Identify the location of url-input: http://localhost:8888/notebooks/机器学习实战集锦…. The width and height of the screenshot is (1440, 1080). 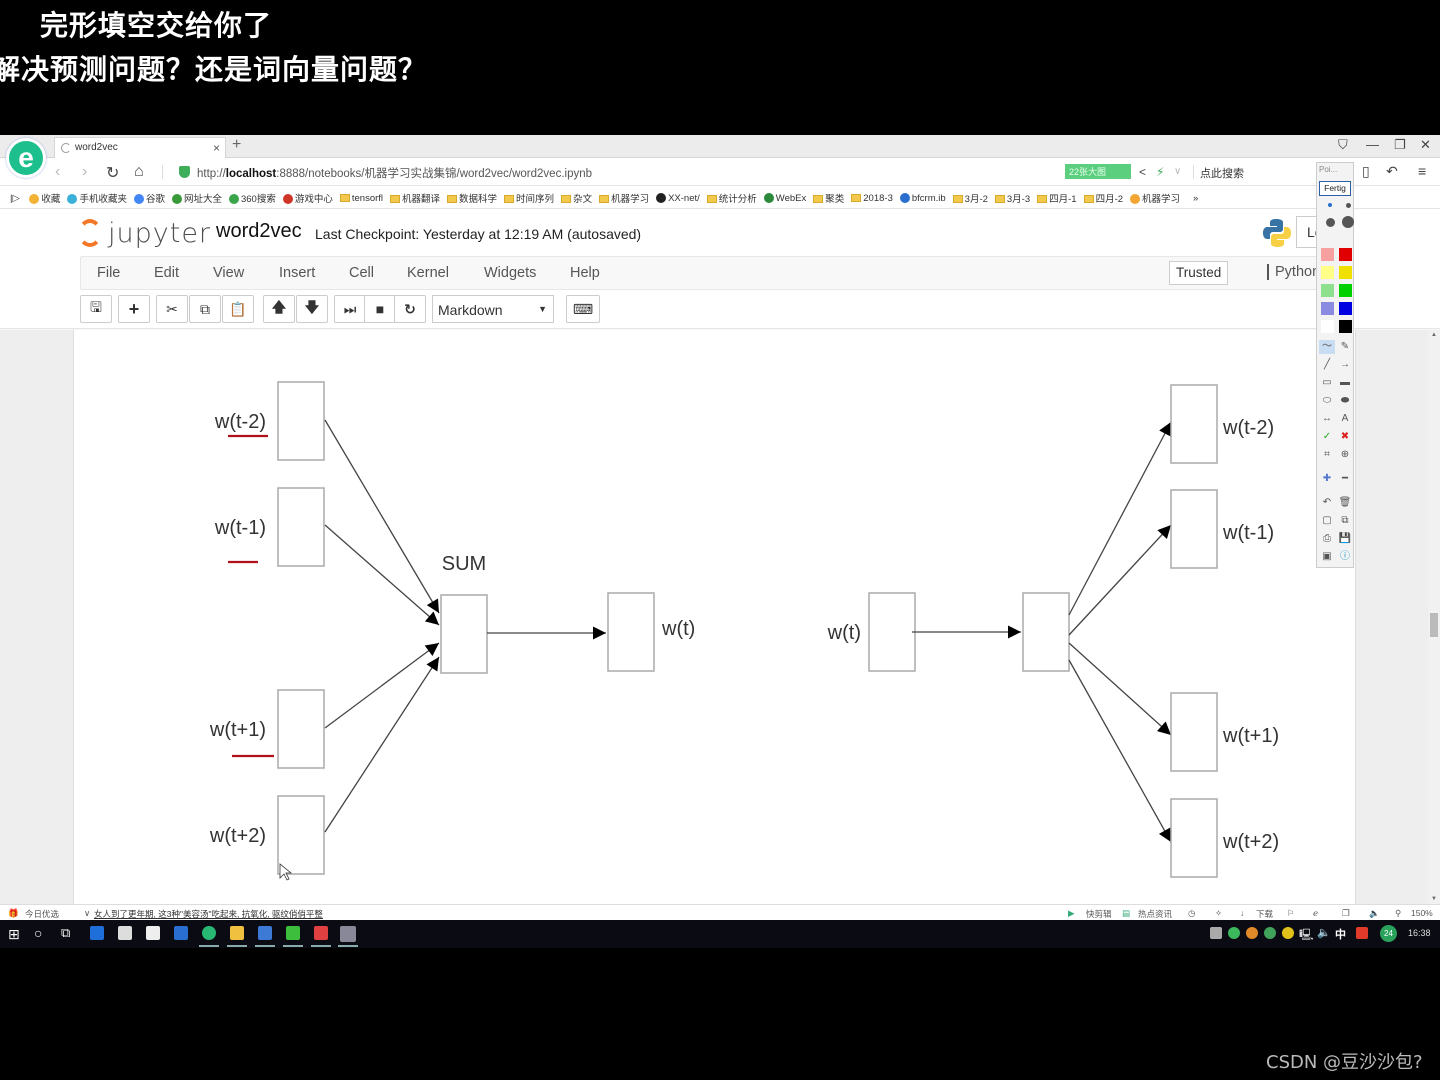
(394, 173).